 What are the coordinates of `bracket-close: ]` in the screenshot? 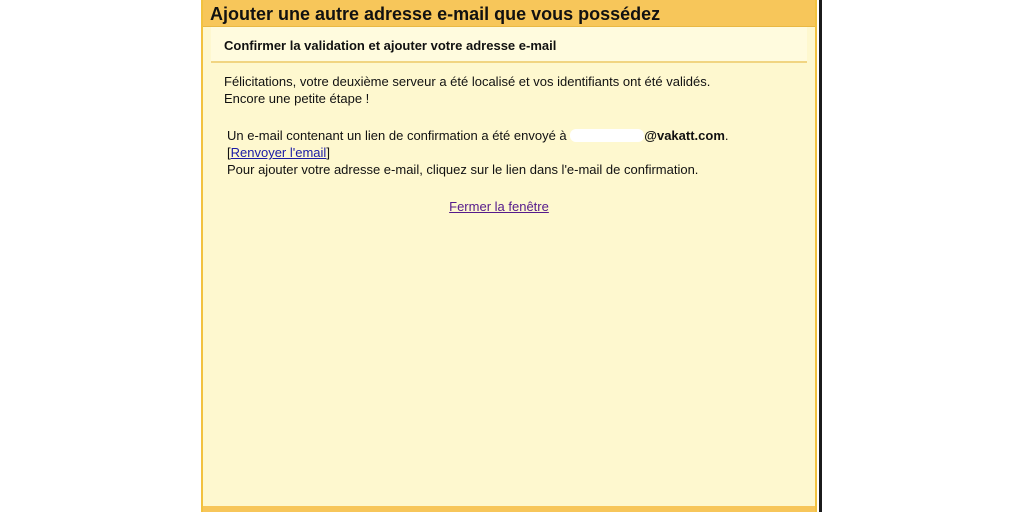 It's located at (328, 152).